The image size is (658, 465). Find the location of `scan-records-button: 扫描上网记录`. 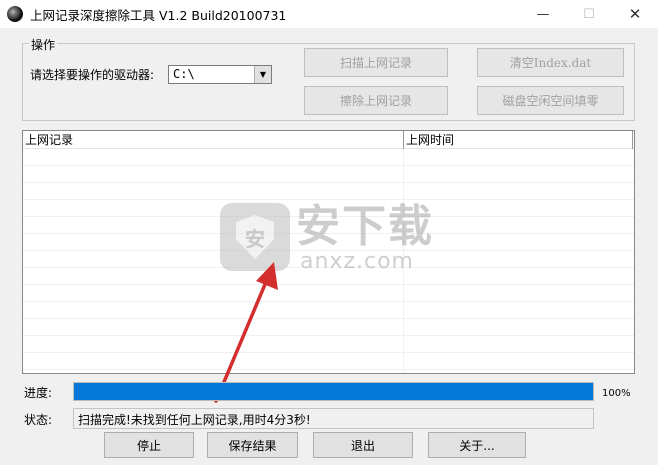

scan-records-button: 扫描上网记录 is located at coordinates (376, 62).